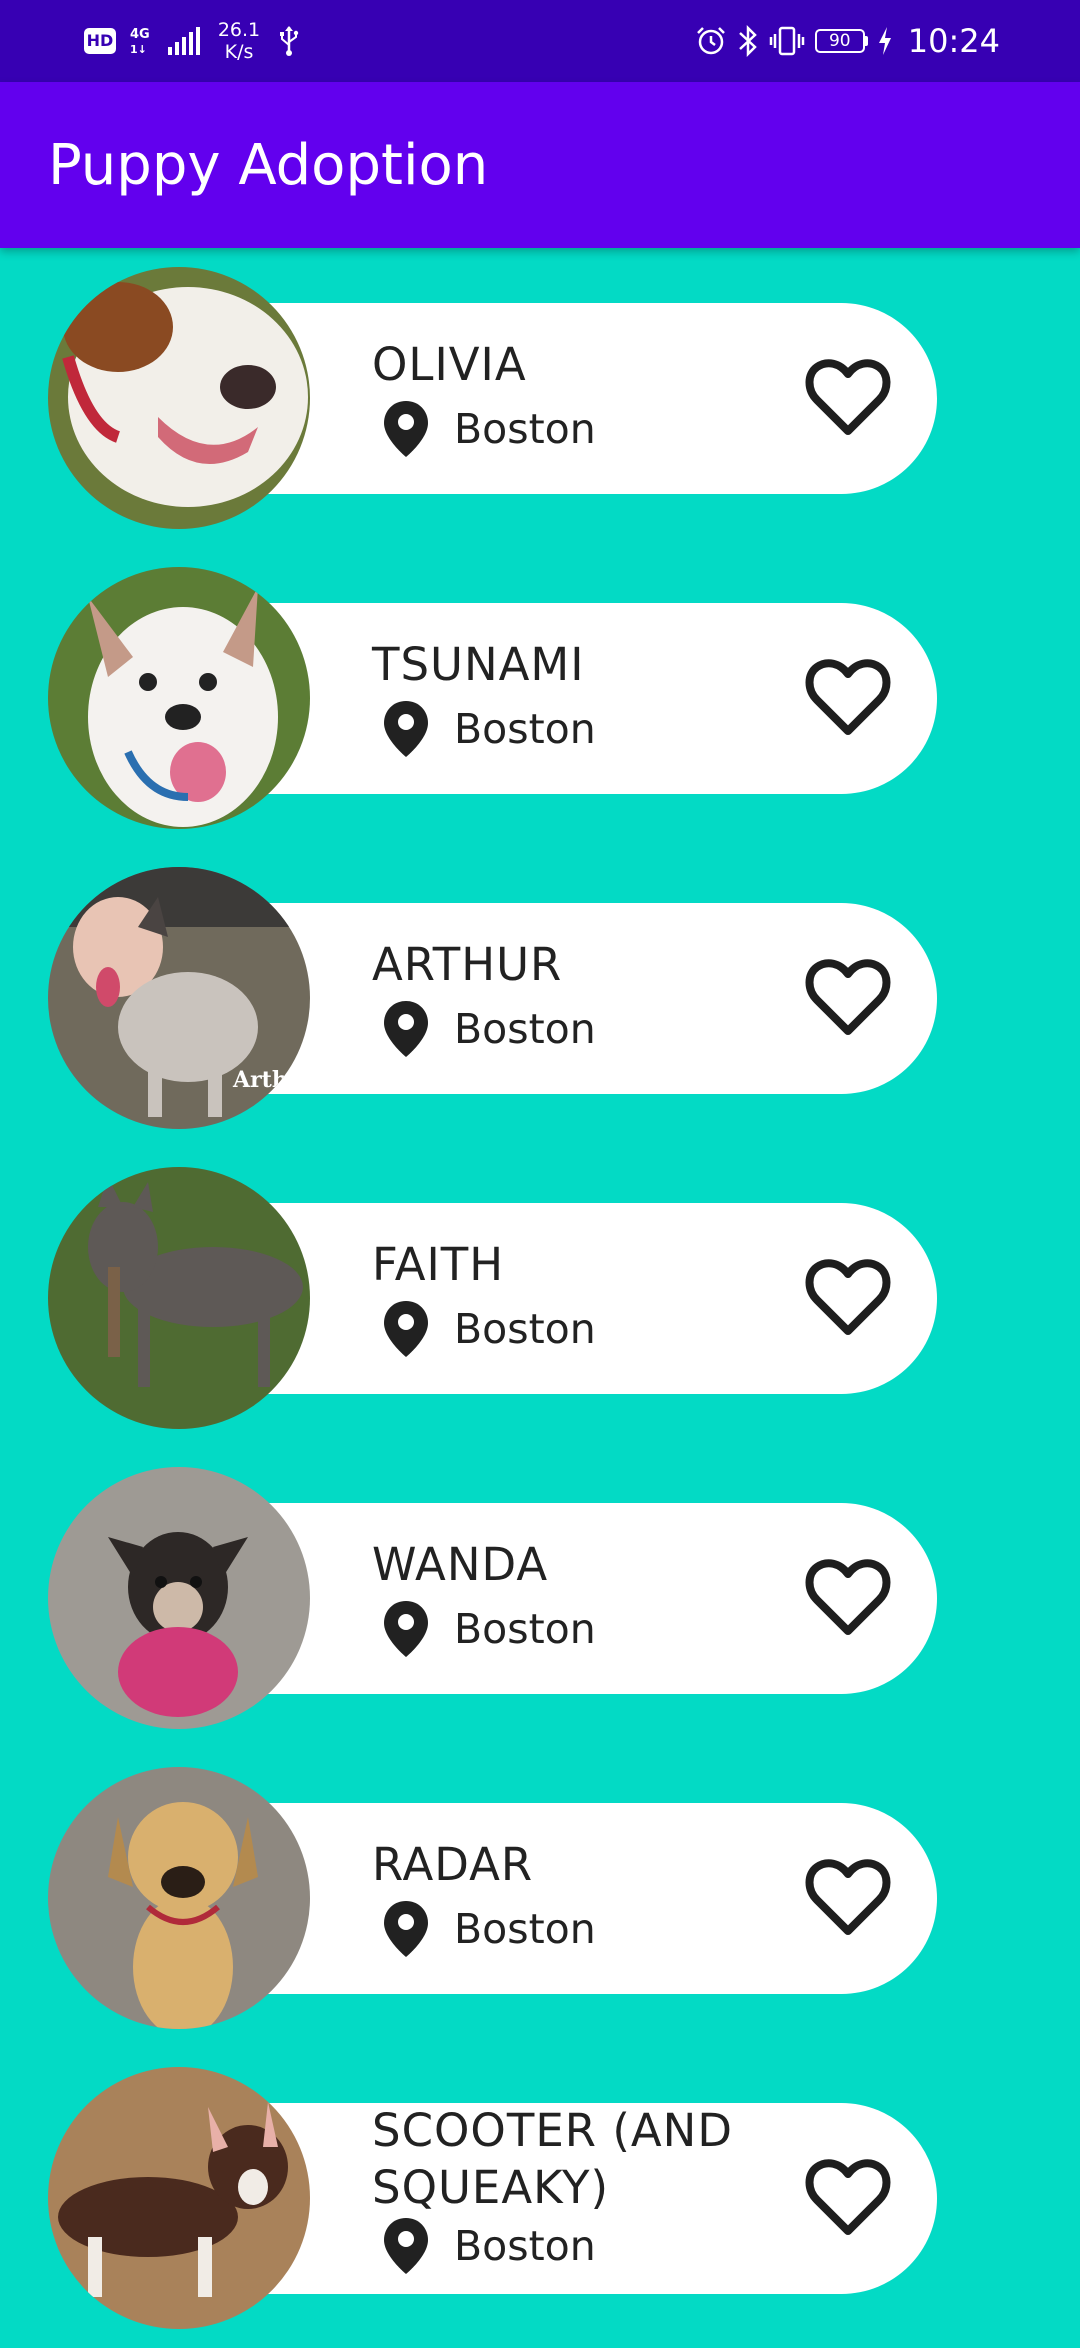 This screenshot has width=1080, height=2348. I want to click on network-type-label: 4G, so click(140, 34).